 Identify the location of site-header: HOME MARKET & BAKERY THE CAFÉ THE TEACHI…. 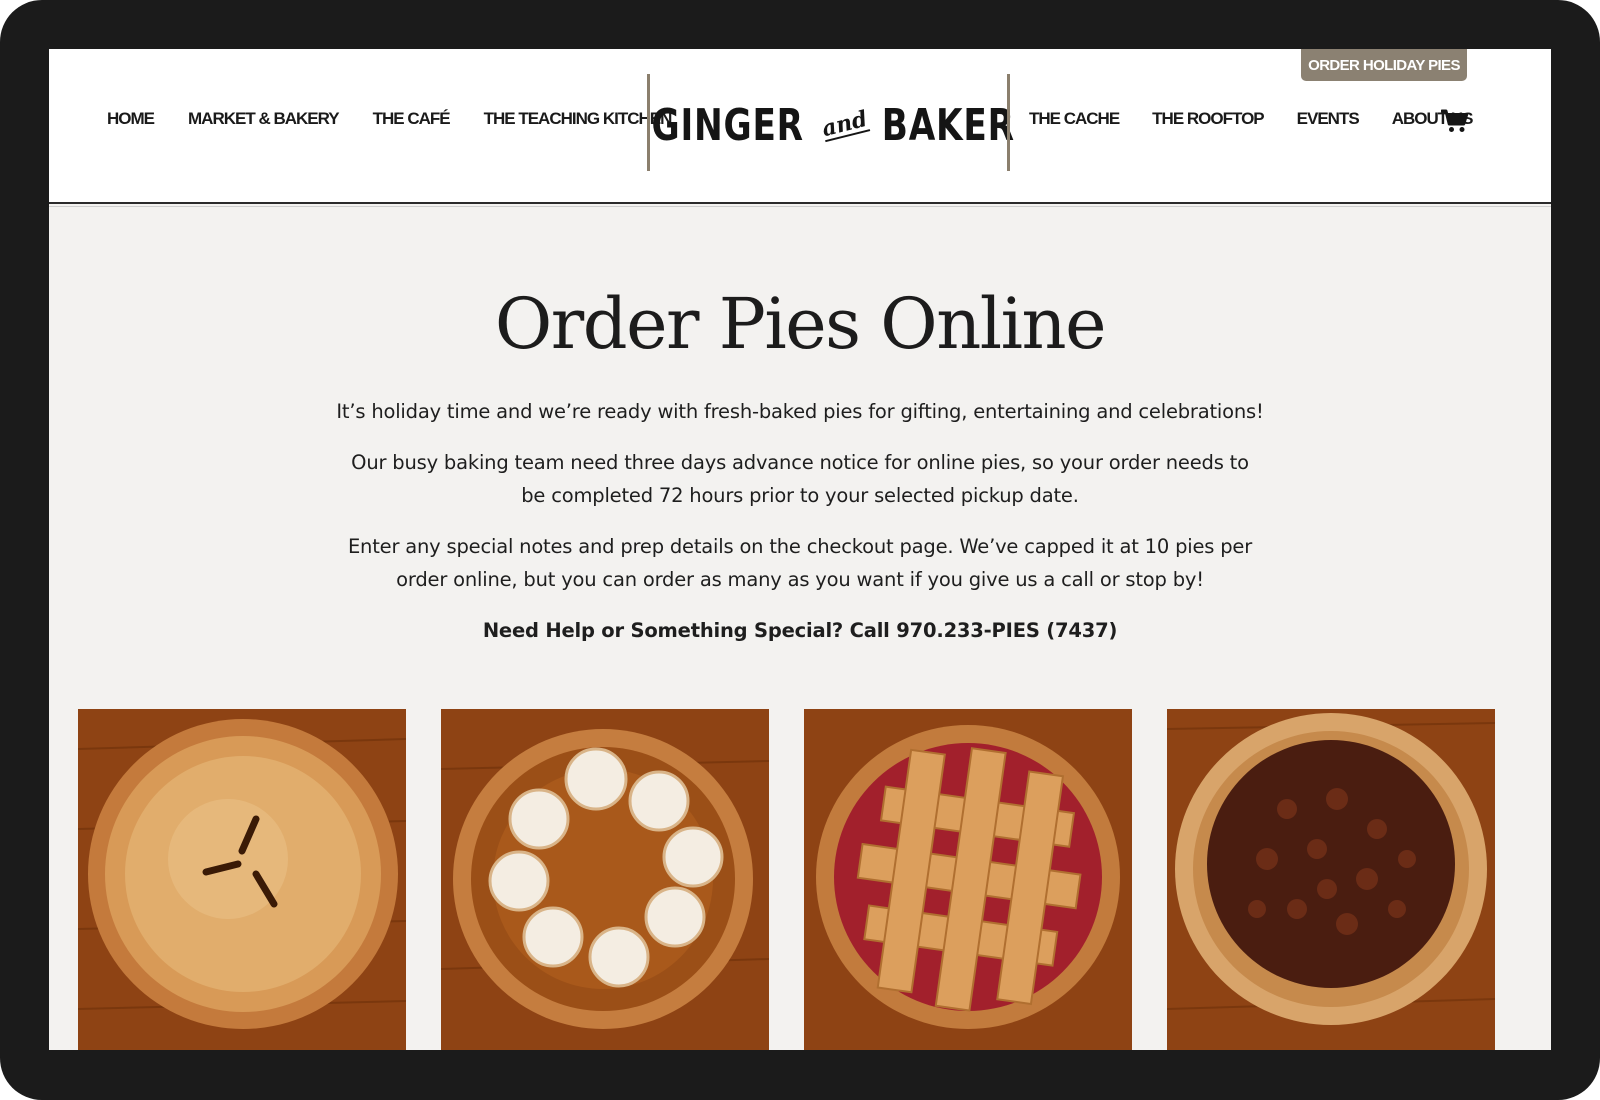
(800, 128).